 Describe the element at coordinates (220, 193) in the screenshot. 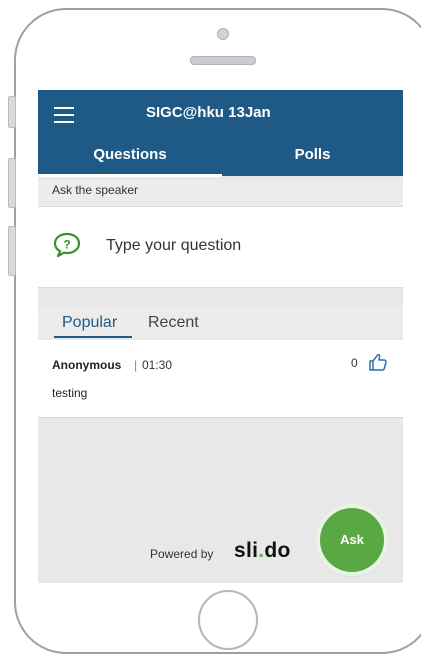

I see `ask-speaker-label: Ask the speaker` at that location.